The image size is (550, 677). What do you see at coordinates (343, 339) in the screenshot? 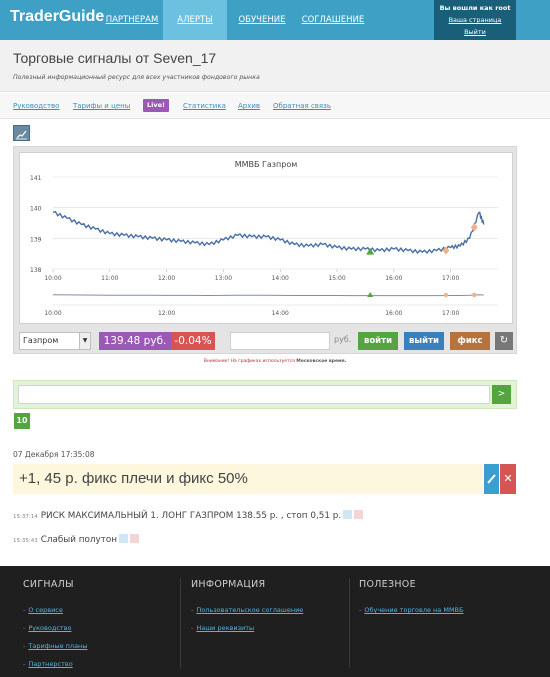
I see `currency-label: руб.` at bounding box center [343, 339].